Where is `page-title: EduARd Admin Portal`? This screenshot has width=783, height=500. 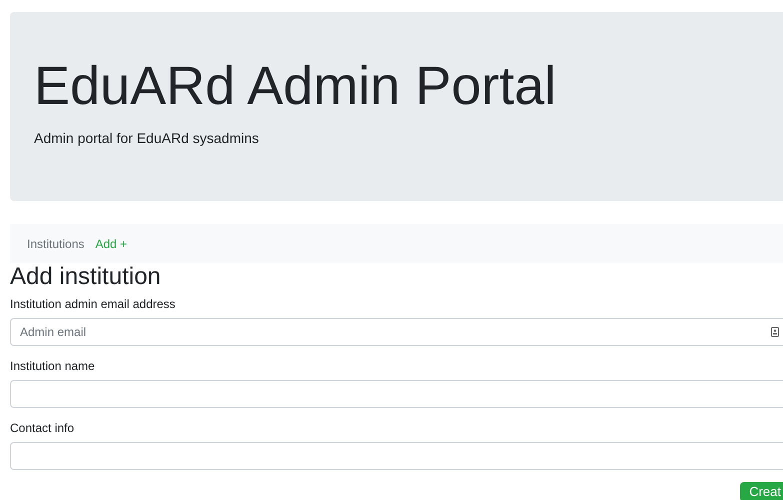 page-title: EduARd Admin Portal is located at coordinates (295, 86).